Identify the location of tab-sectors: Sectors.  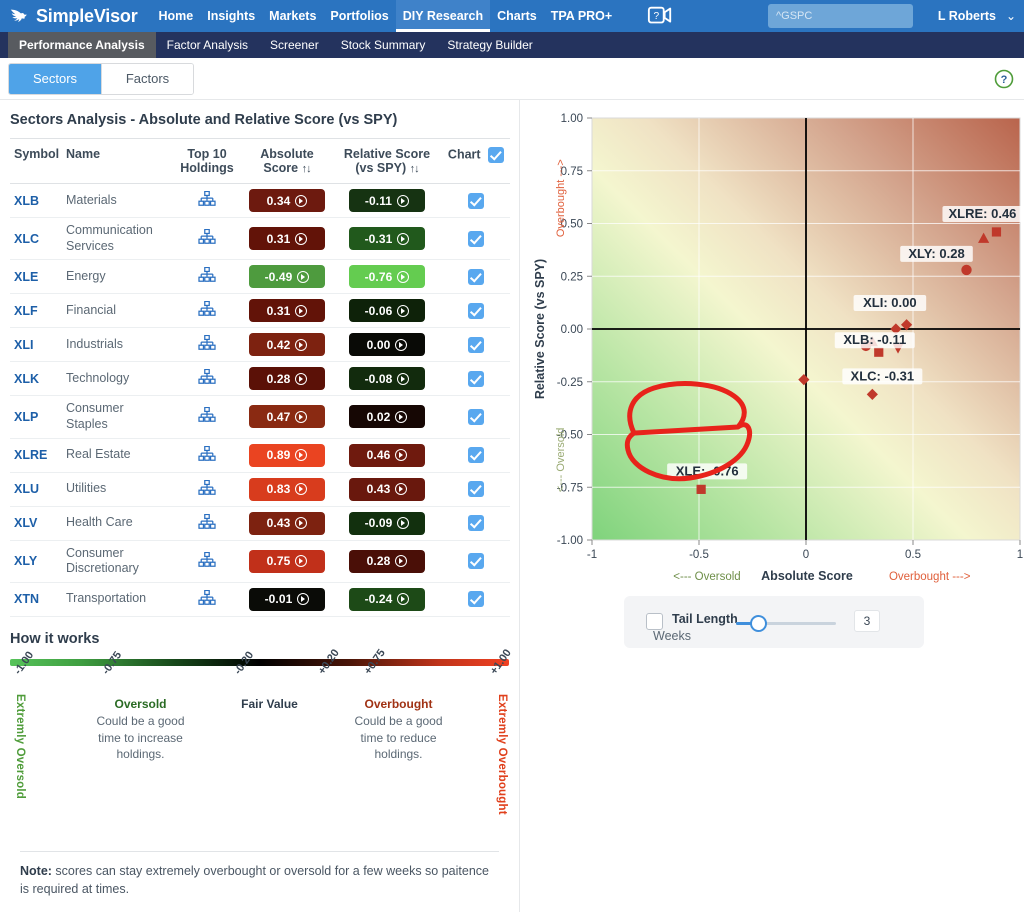
(55, 78).